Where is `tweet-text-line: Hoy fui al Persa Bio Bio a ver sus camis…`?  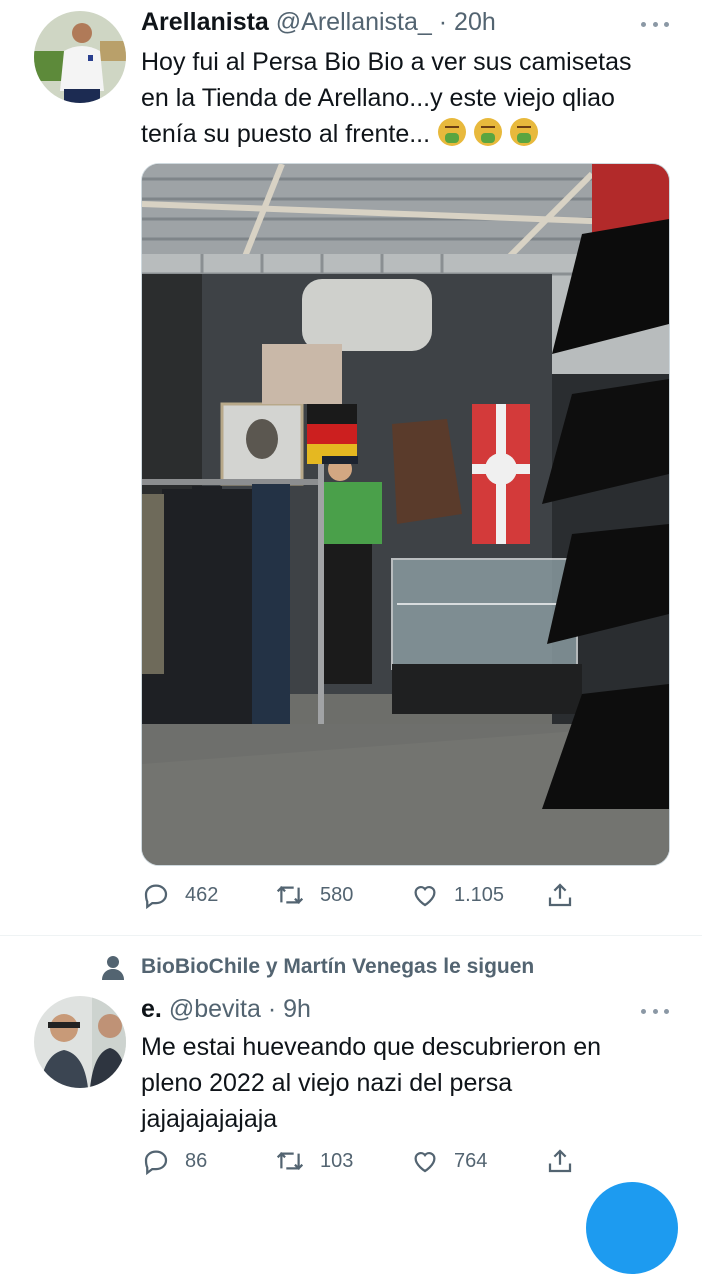
tweet-text-line: Hoy fui al Persa Bio Bio a ver sus camis… is located at coordinates (386, 62).